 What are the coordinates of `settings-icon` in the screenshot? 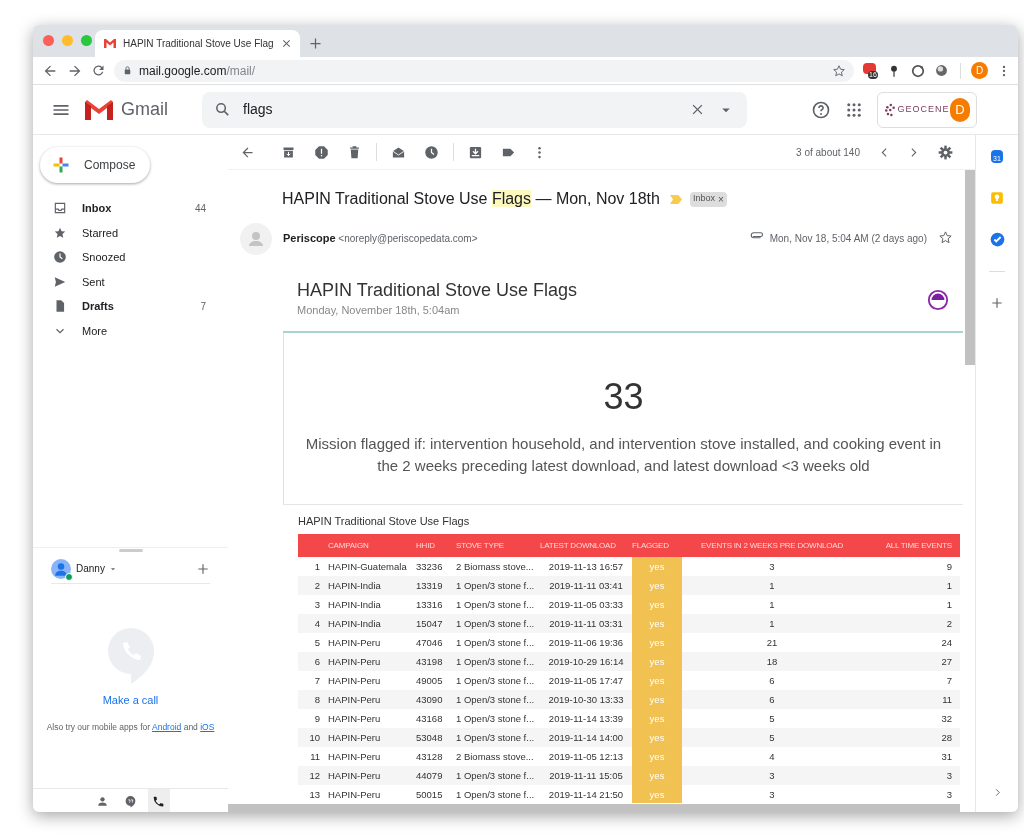 It's located at (945, 152).